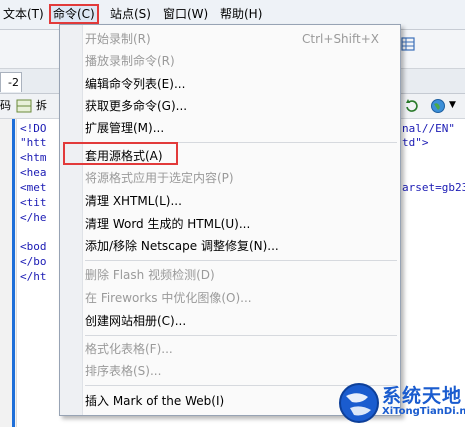  What do you see at coordinates (428, 128) in the screenshot?
I see `code-fragment: nal//EN"` at bounding box center [428, 128].